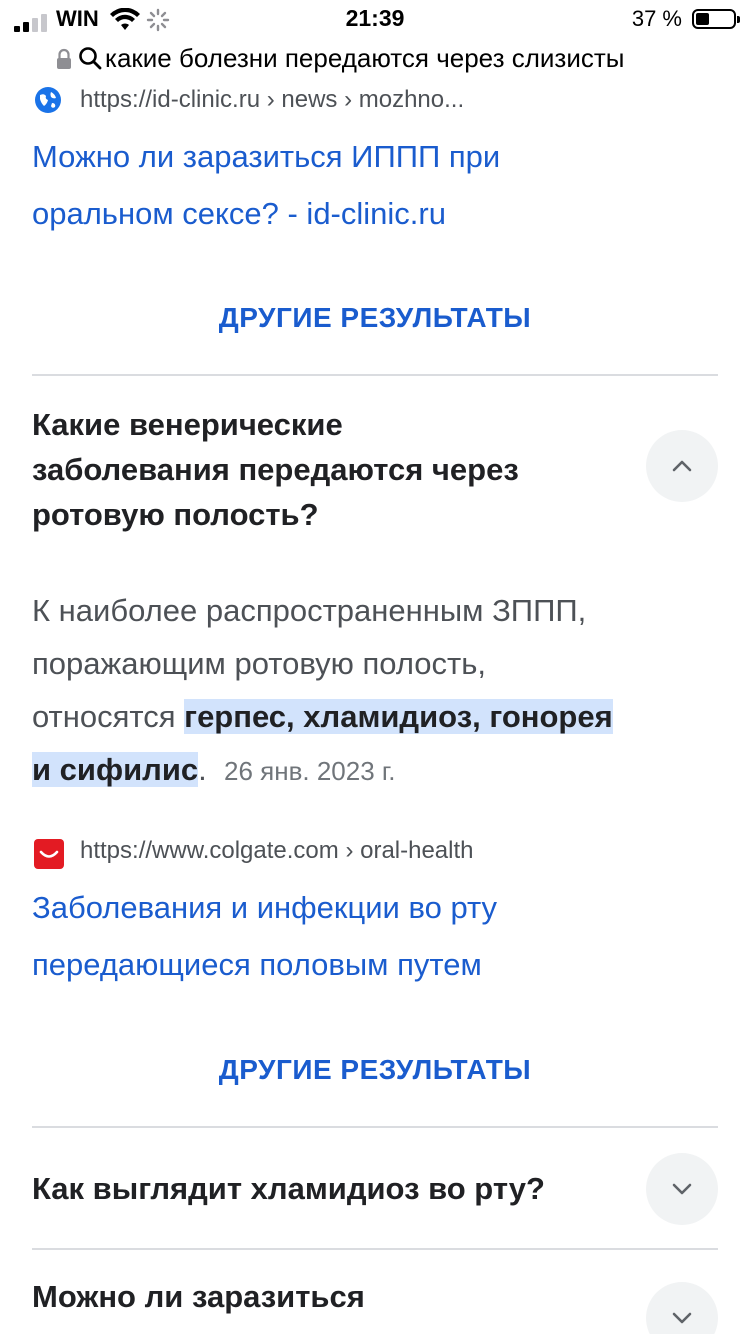  I want to click on chevron-up-icon, so click(682, 466).